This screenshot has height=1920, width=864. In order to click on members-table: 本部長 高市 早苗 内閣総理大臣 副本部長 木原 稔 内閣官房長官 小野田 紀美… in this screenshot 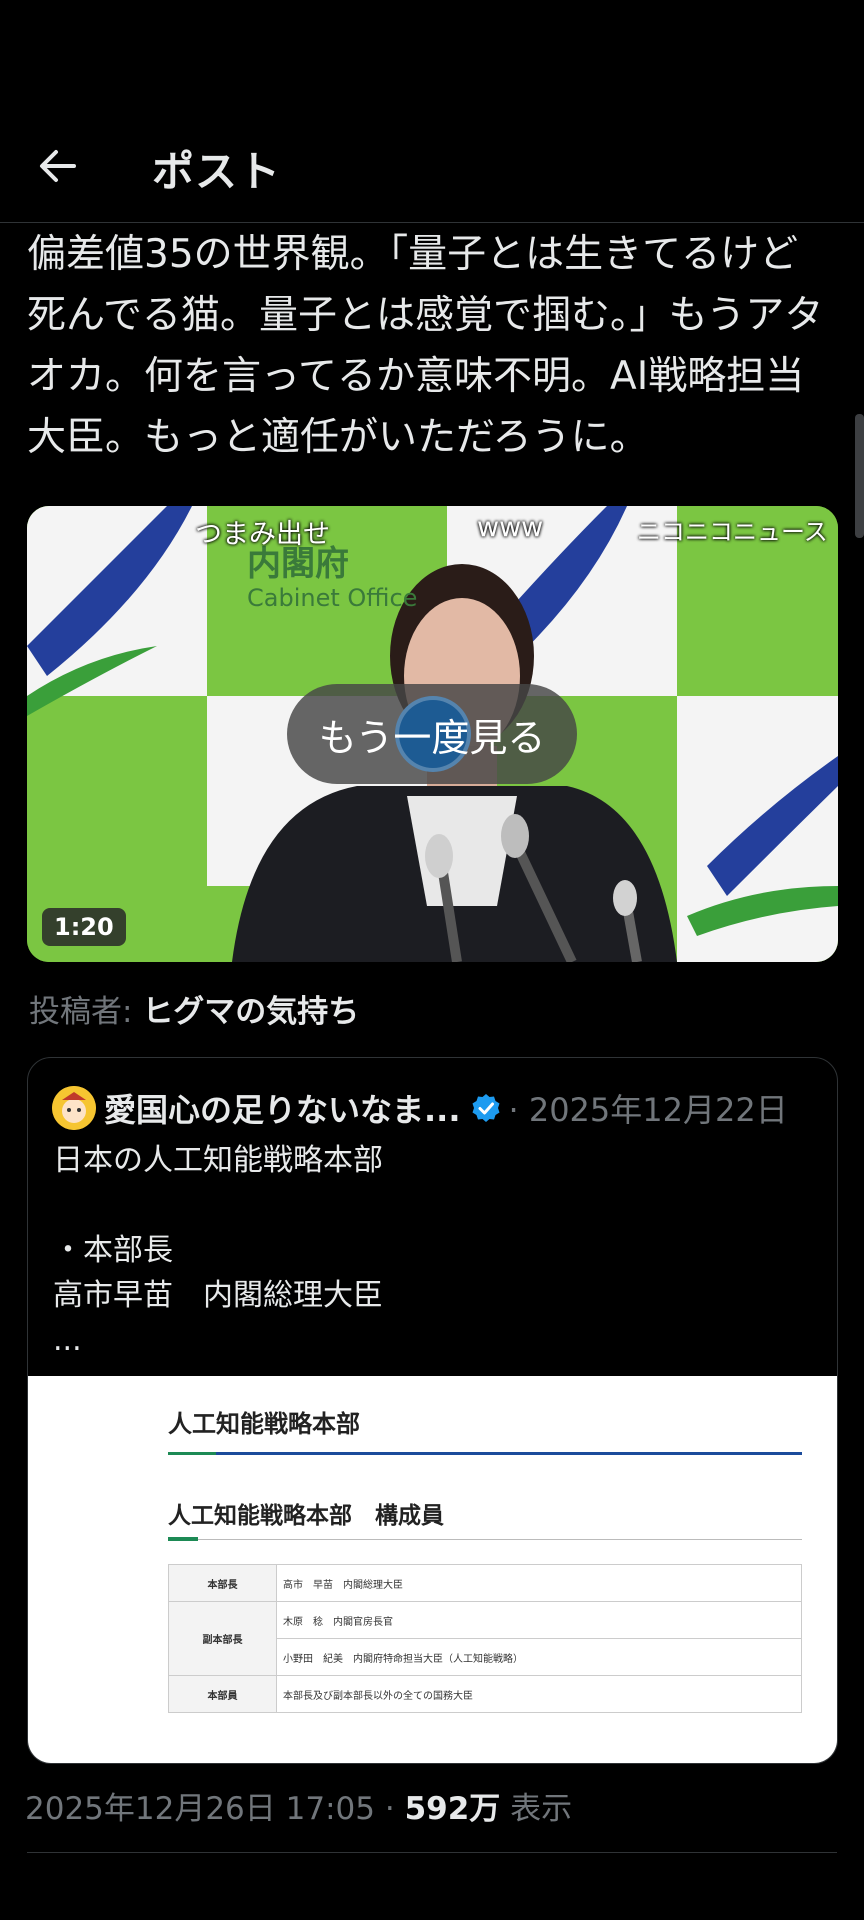, I will do `click(485, 1638)`.